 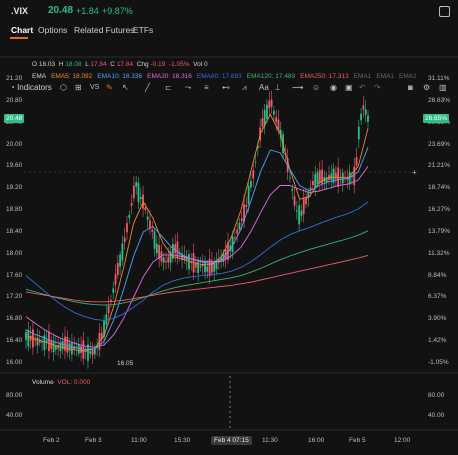 What do you see at coordinates (14, 319) in the screenshot?
I see `y-axis-left-label: 16.80` at bounding box center [14, 319].